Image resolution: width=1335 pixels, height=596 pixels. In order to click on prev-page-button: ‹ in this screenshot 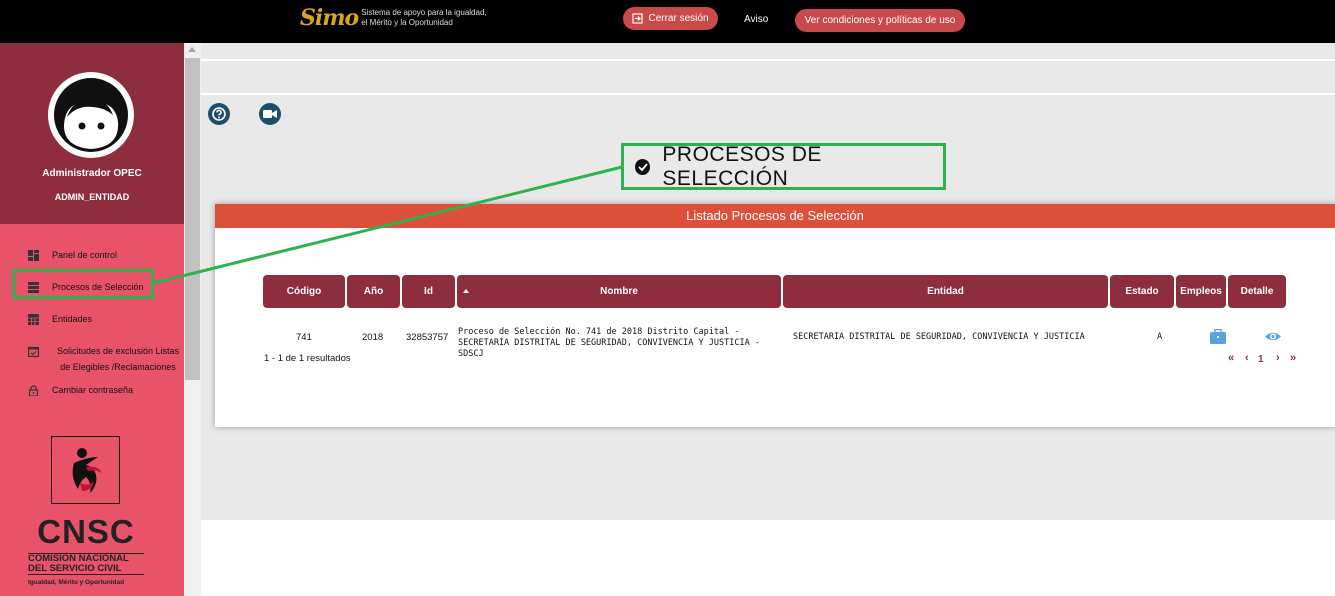, I will do `click(1247, 358)`.